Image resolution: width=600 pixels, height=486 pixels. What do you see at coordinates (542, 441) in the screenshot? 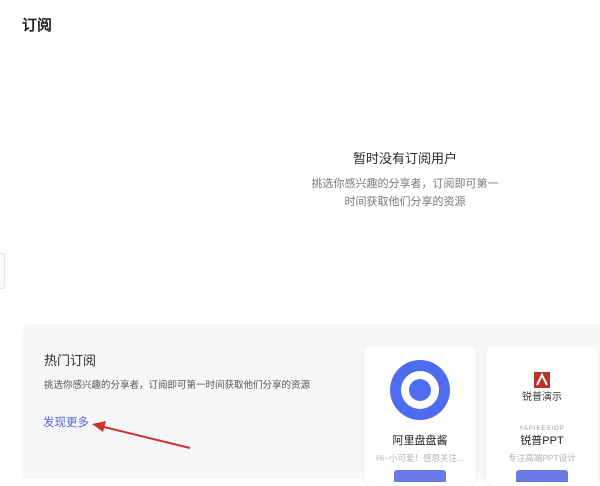
I see `card-name: 锐普PPT` at bounding box center [542, 441].